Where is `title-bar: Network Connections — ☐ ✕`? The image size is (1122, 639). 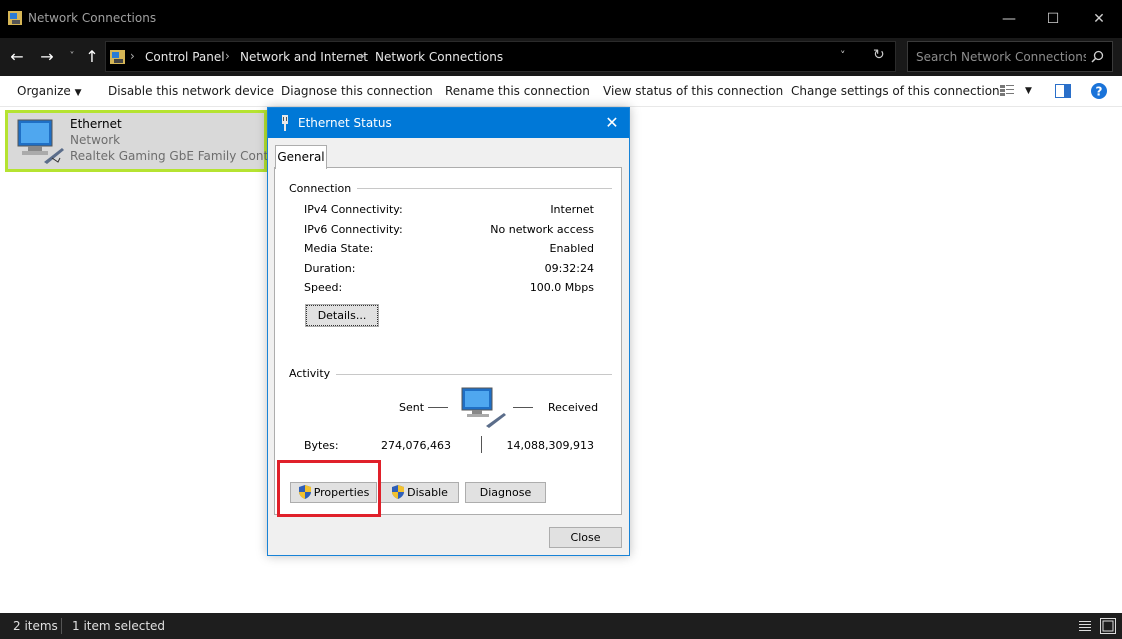 title-bar: Network Connections — ☐ ✕ is located at coordinates (561, 19).